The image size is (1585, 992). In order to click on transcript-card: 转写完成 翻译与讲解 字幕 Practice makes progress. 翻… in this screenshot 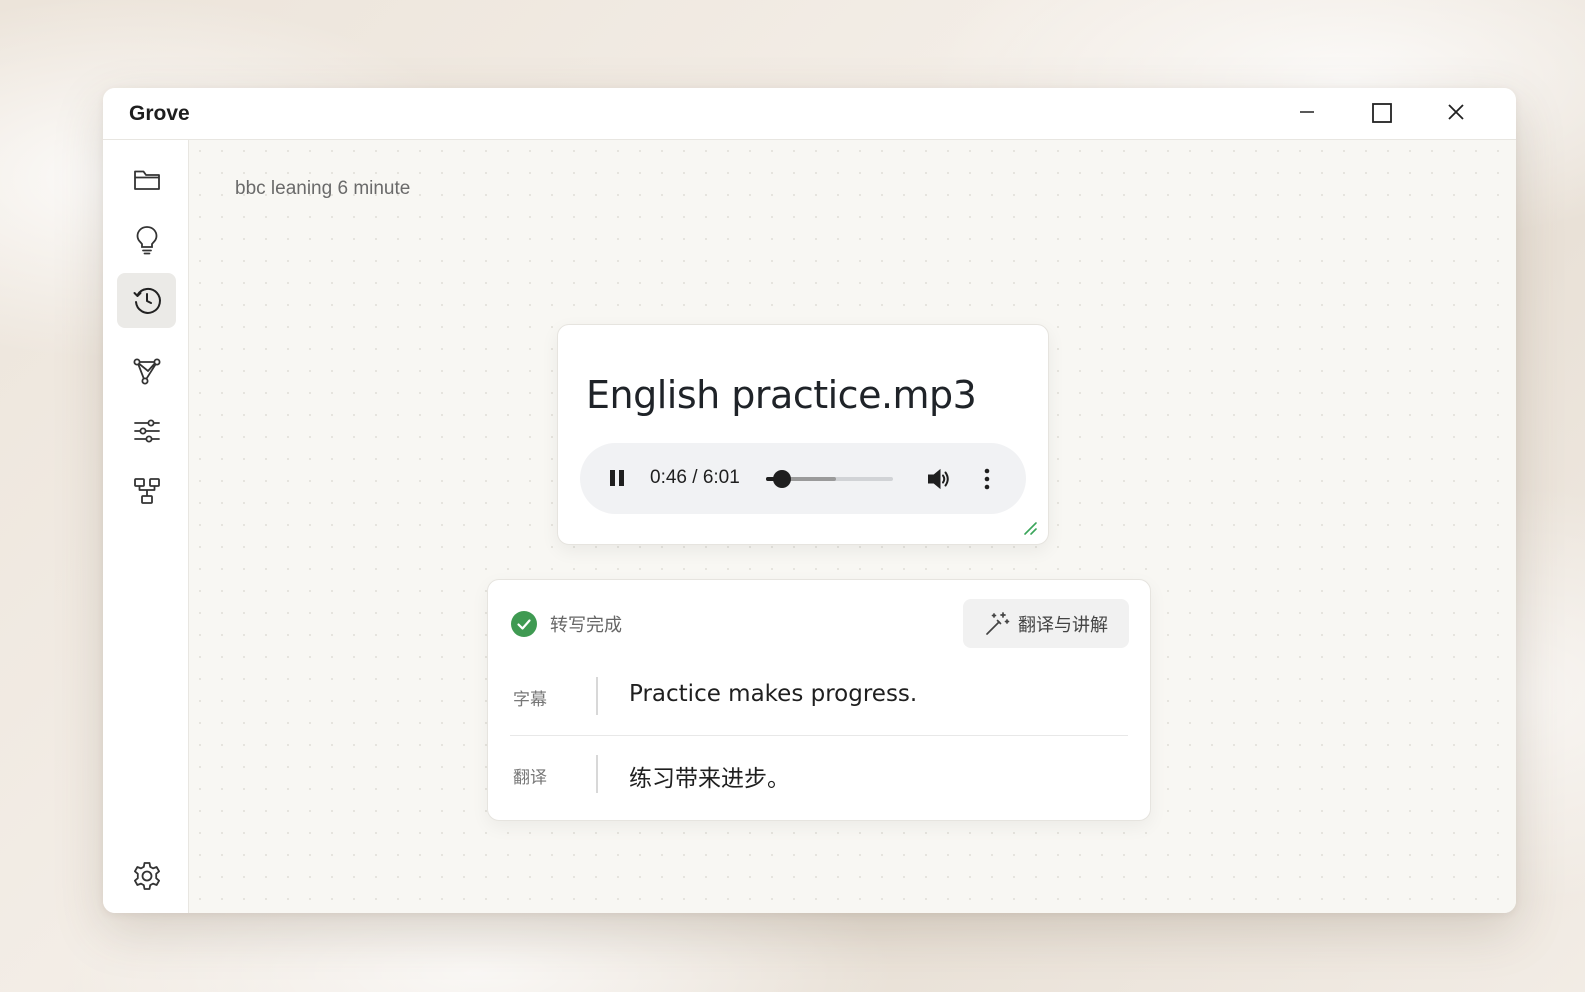, I will do `click(819, 700)`.